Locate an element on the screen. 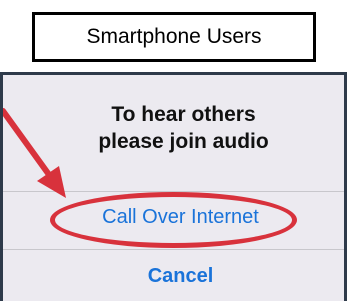 This screenshot has height=301, width=347. dialog-message-line-2: please join audio is located at coordinates (183, 141).